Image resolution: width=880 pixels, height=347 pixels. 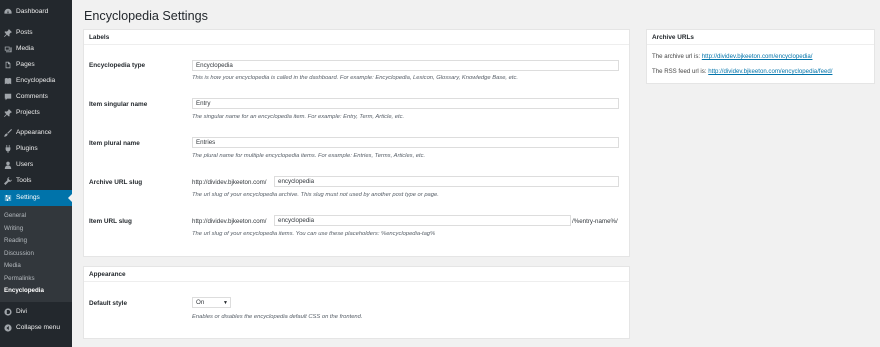 I want to click on item-slug-label: Item URL slug, so click(x=110, y=221).